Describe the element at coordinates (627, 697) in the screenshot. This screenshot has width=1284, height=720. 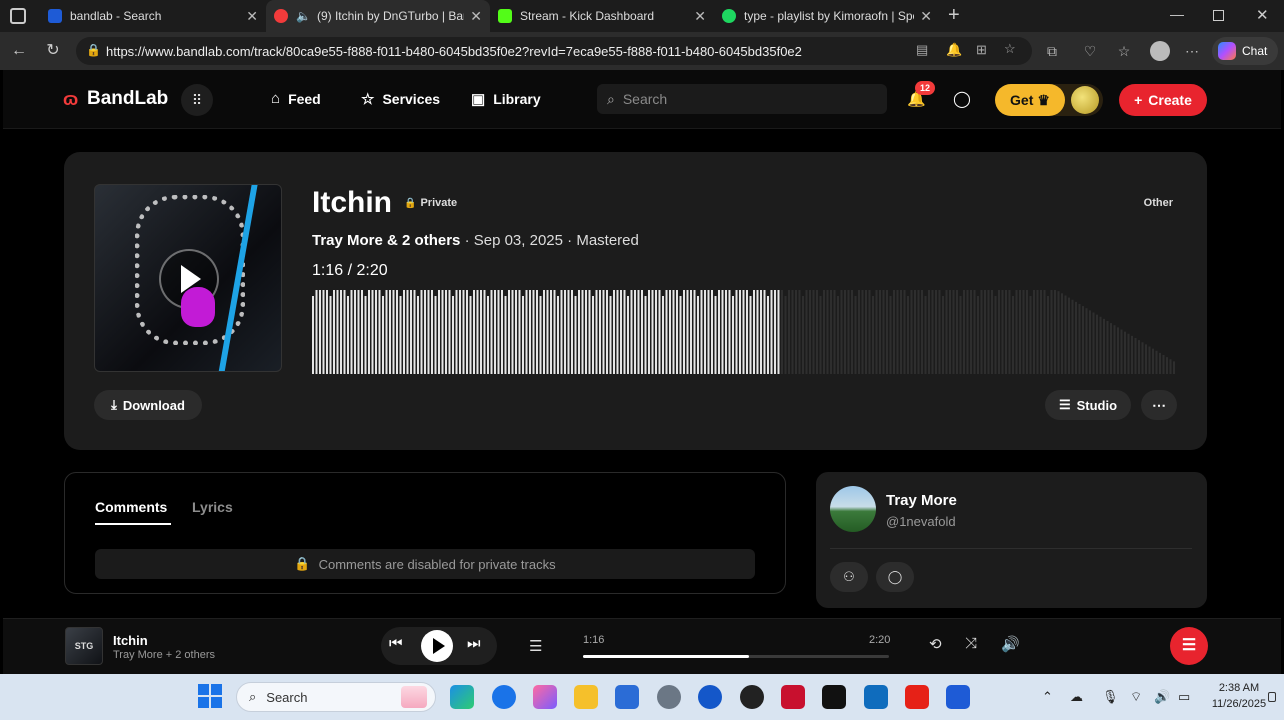
I see `microsoft-store-icon` at that location.